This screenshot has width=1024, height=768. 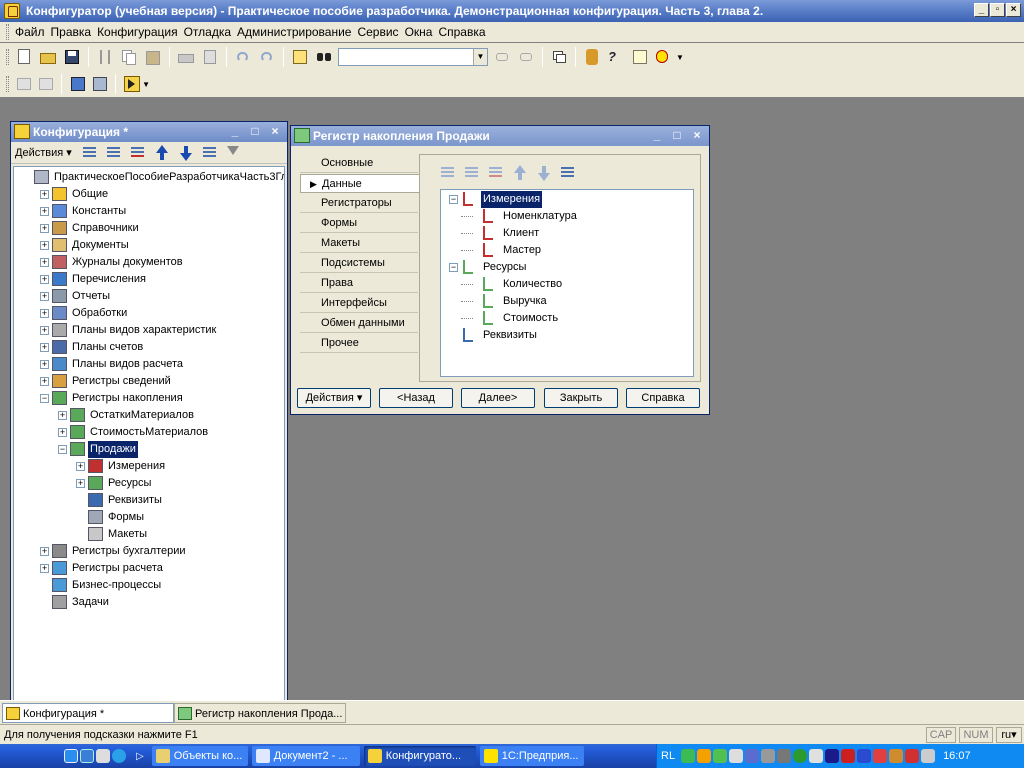 What do you see at coordinates (566, 267) in the screenshot?
I see `register-tree-item: − Ресурсы` at bounding box center [566, 267].